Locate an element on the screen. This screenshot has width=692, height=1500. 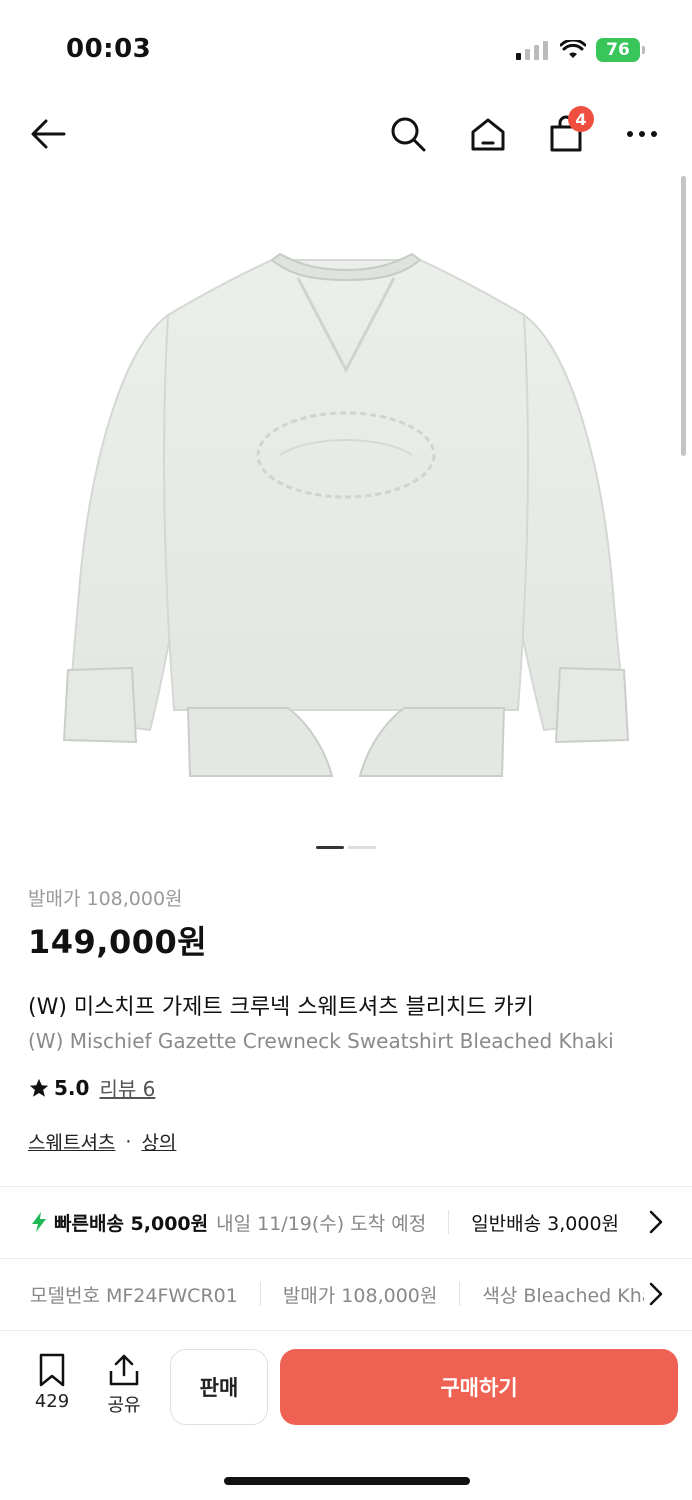
model-number: 모델번호 MF24FWCR01 is located at coordinates (134, 1295).